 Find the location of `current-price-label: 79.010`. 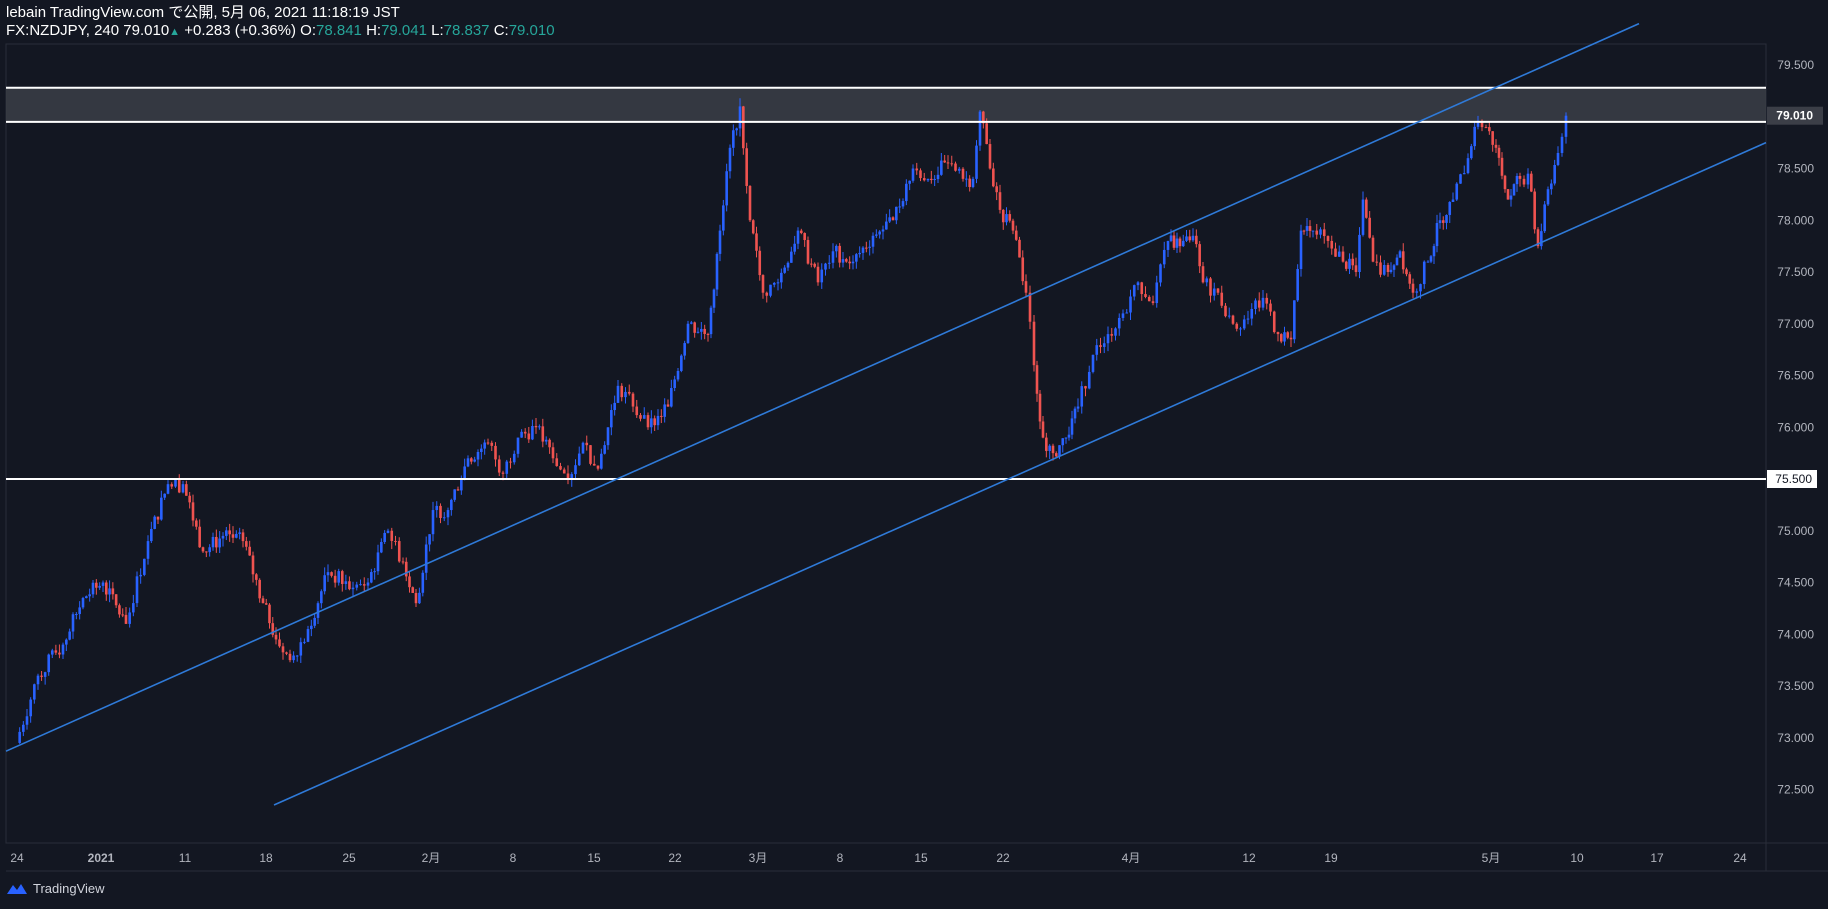

current-price-label: 79.010 is located at coordinates (1794, 116).